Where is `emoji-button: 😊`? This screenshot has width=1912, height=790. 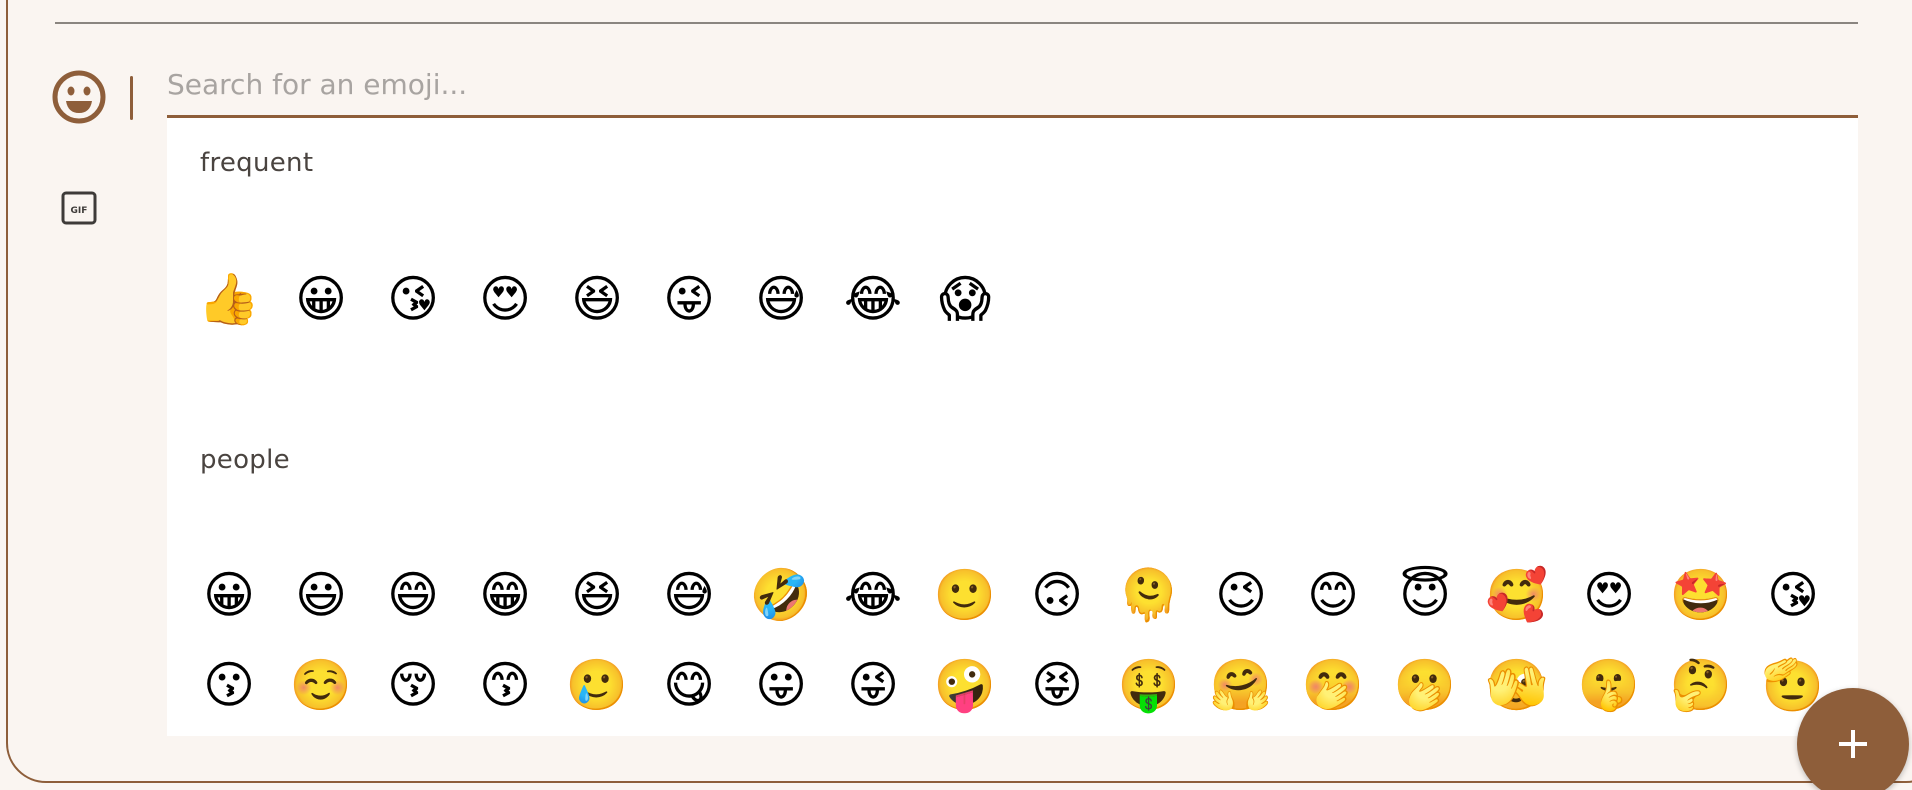
emoji-button: 😊 is located at coordinates (1333, 595).